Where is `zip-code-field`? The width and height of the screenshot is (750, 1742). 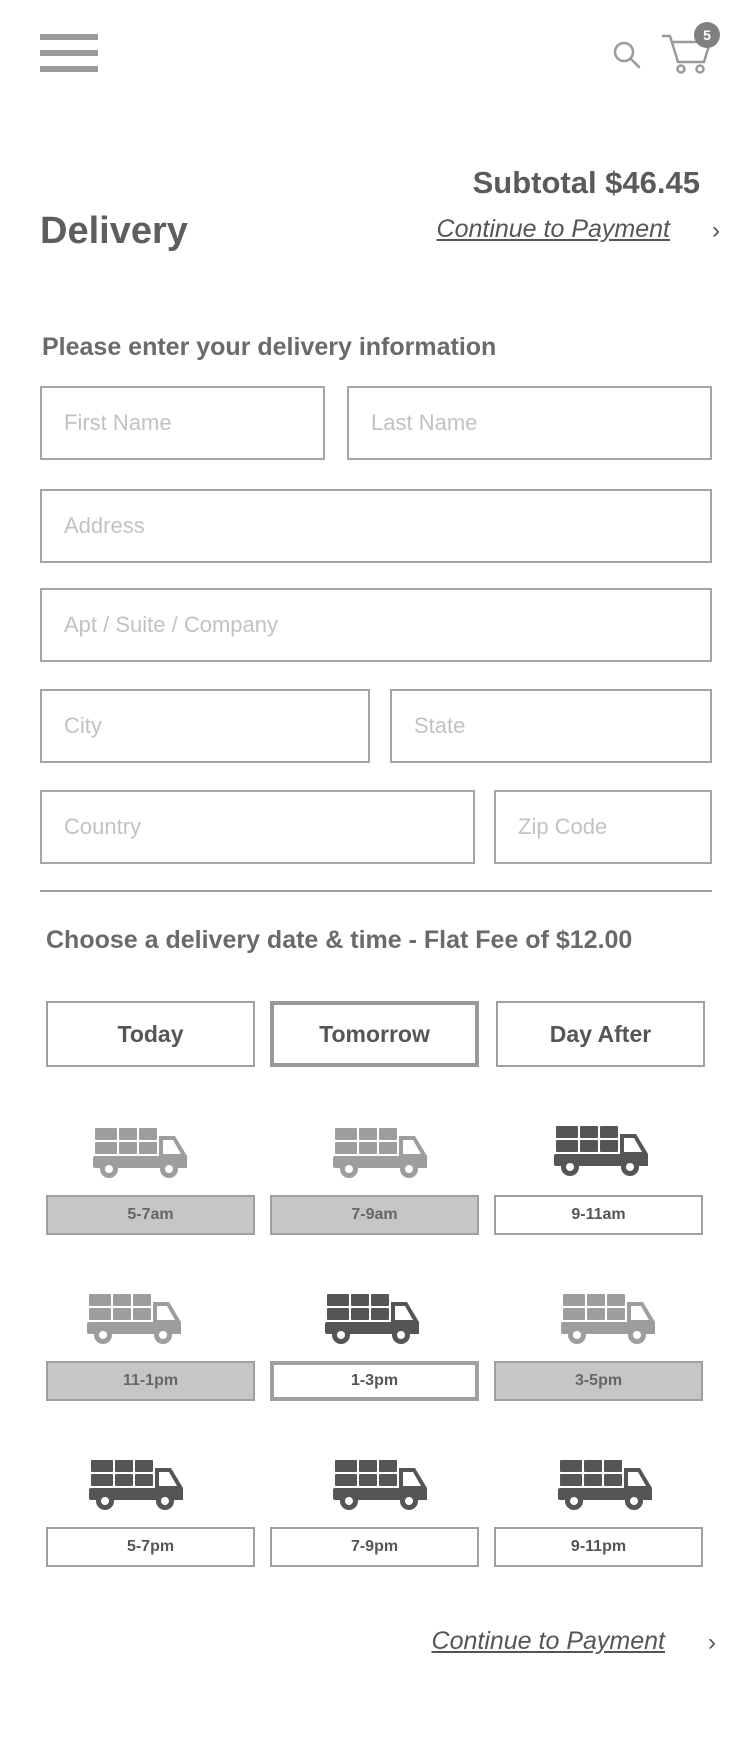
zip-code-field is located at coordinates (603, 827).